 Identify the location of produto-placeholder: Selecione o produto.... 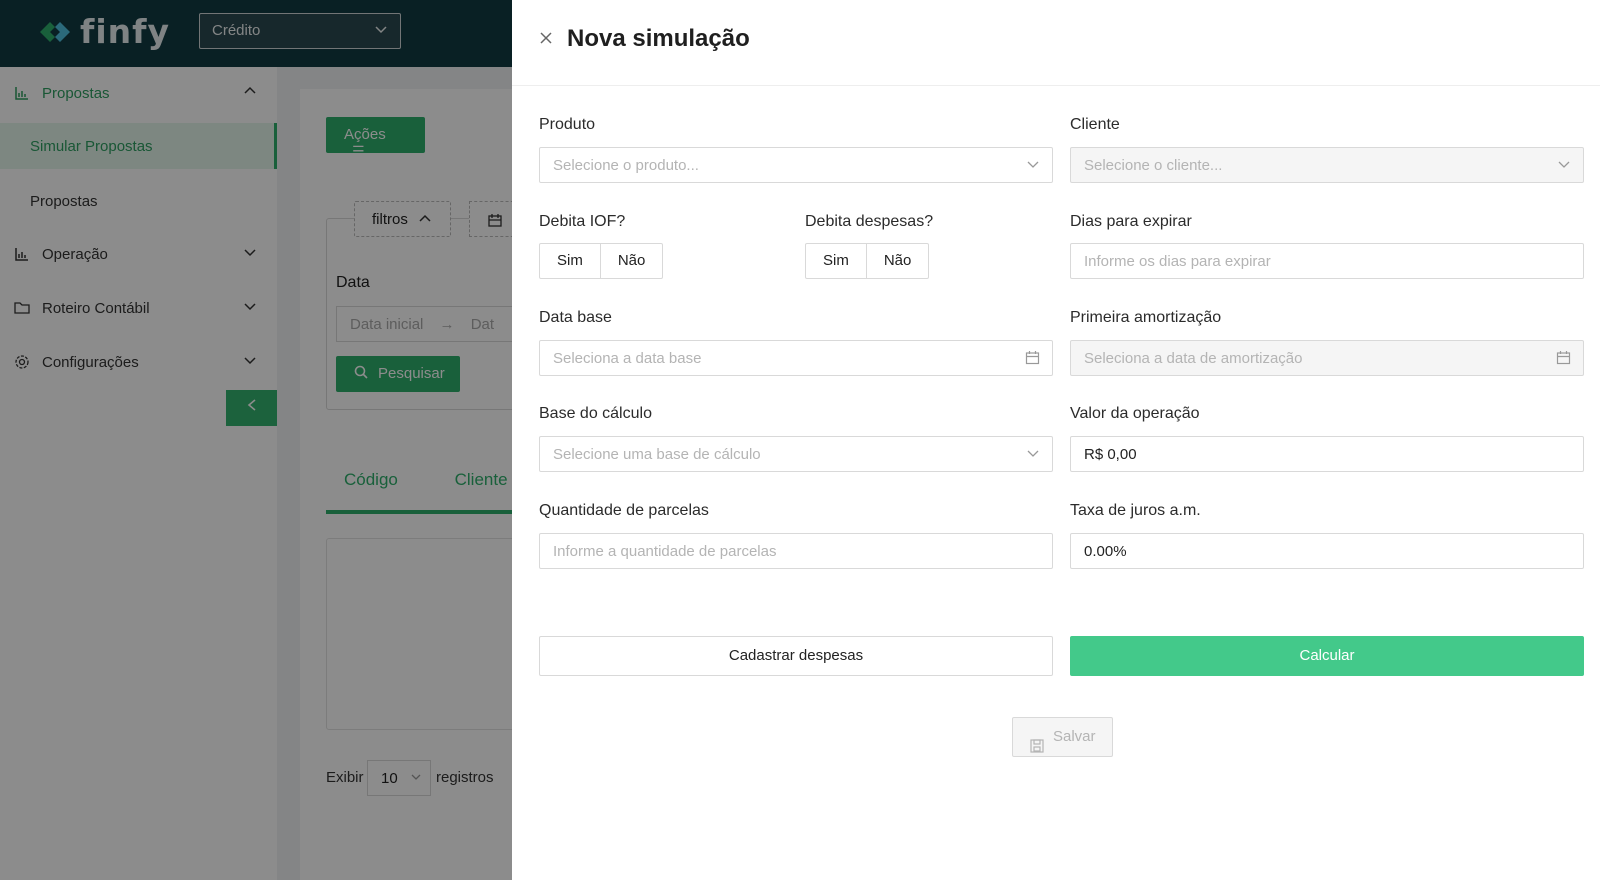
(626, 165).